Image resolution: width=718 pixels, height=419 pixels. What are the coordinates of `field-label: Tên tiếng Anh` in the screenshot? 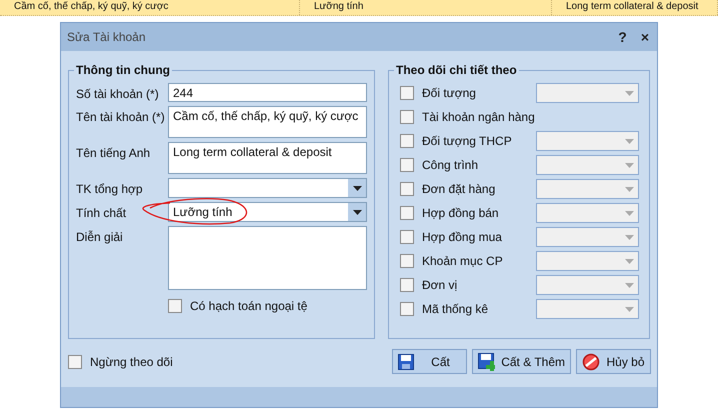 It's located at (114, 152).